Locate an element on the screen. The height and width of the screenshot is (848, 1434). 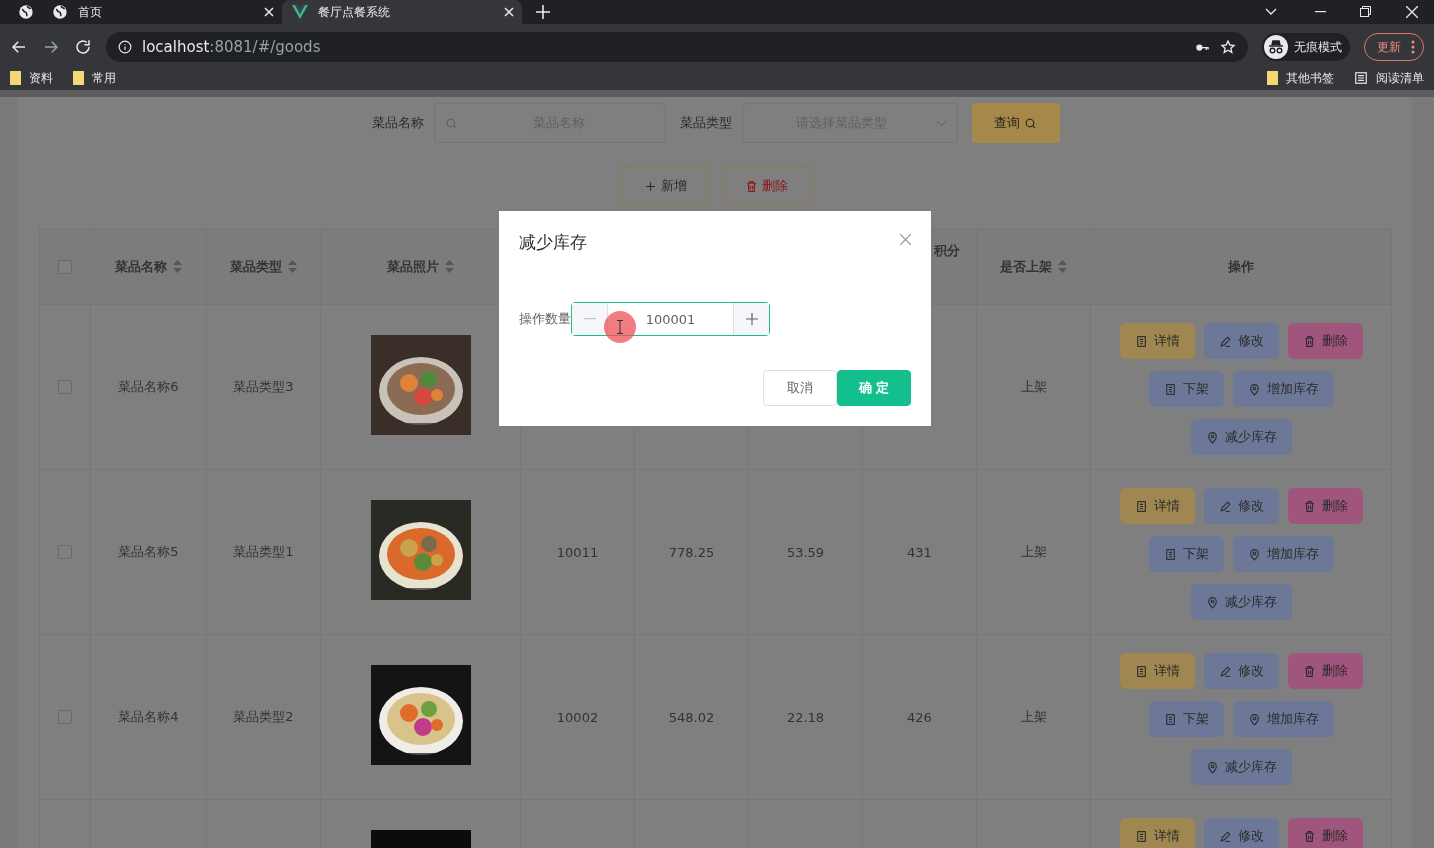
dish-type: 菜品类型2 is located at coordinates (263, 717).